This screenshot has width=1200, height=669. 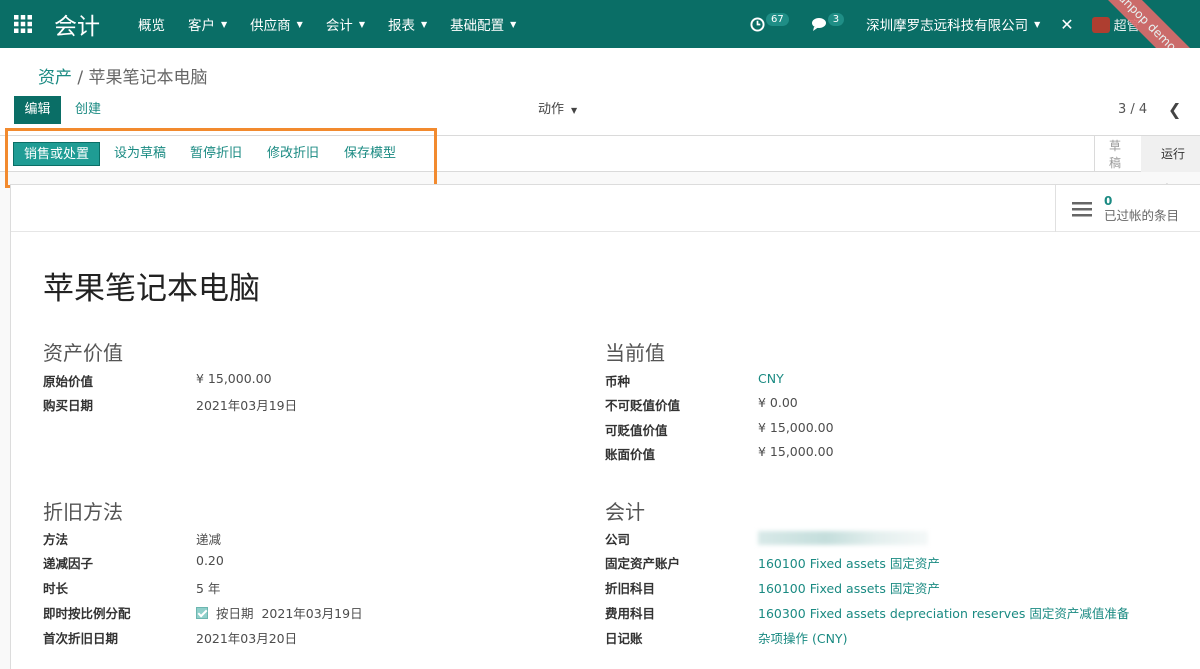 What do you see at coordinates (87, 613) in the screenshot?
I see `prorata-label: 即时按比例分配` at bounding box center [87, 613].